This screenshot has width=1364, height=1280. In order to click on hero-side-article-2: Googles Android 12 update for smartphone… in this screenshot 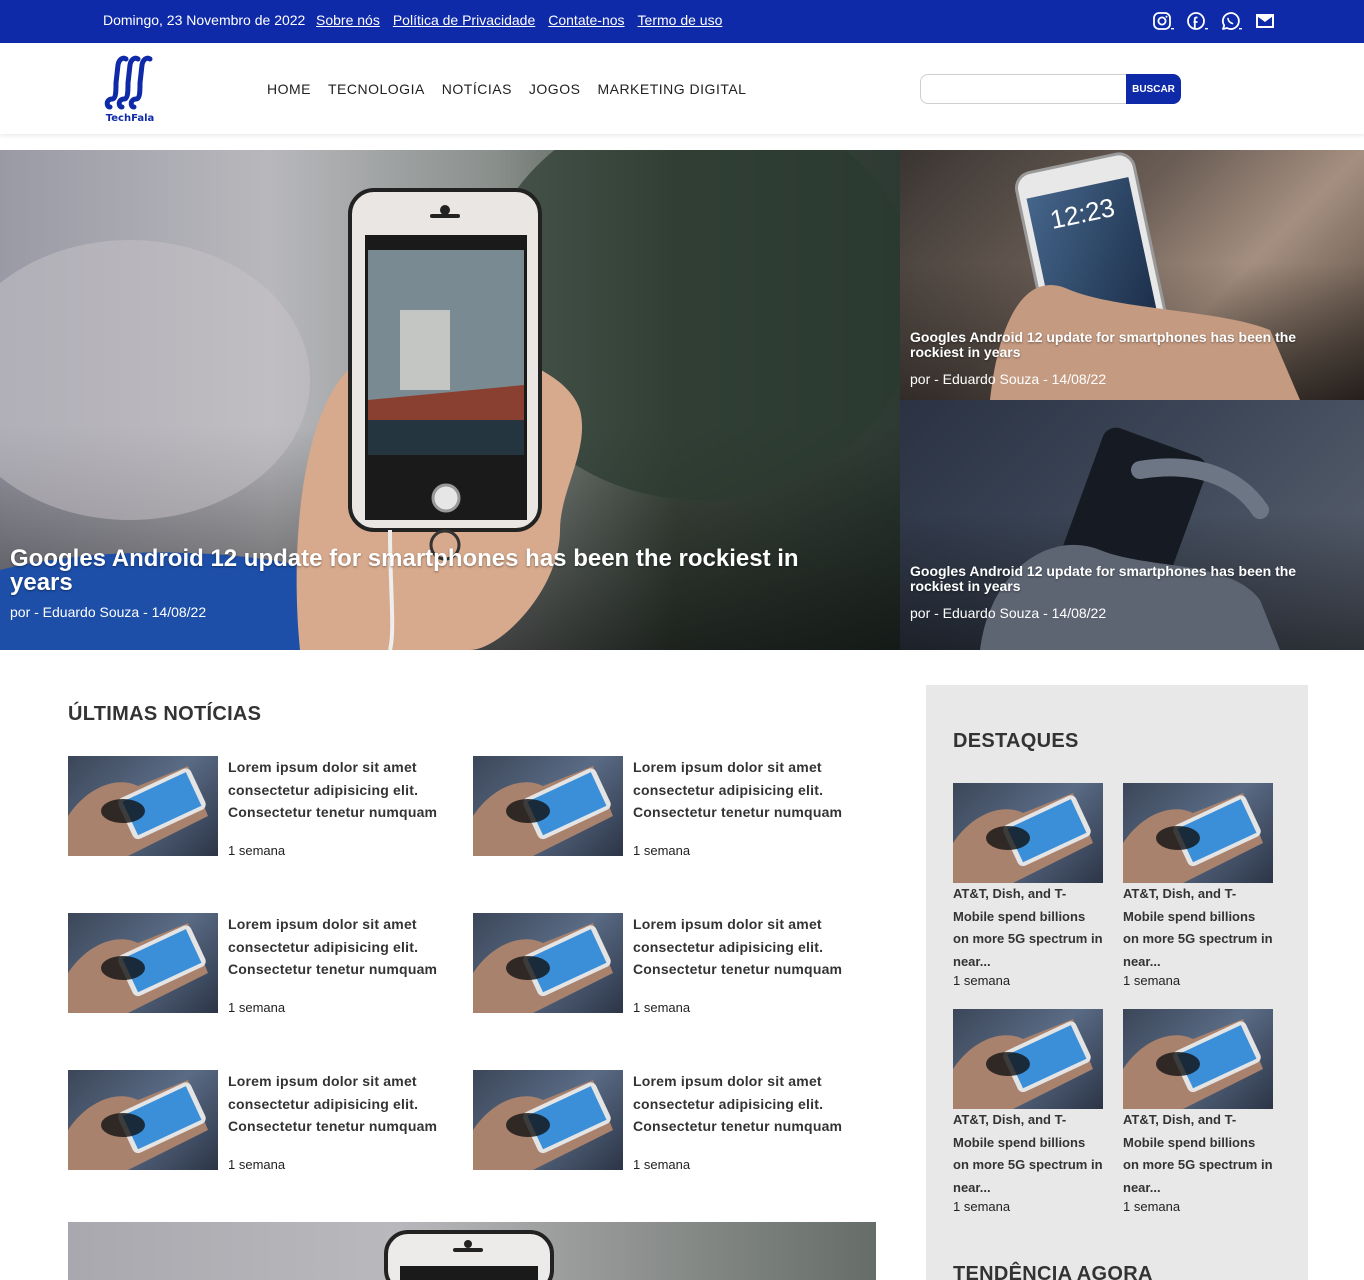, I will do `click(1132, 525)`.